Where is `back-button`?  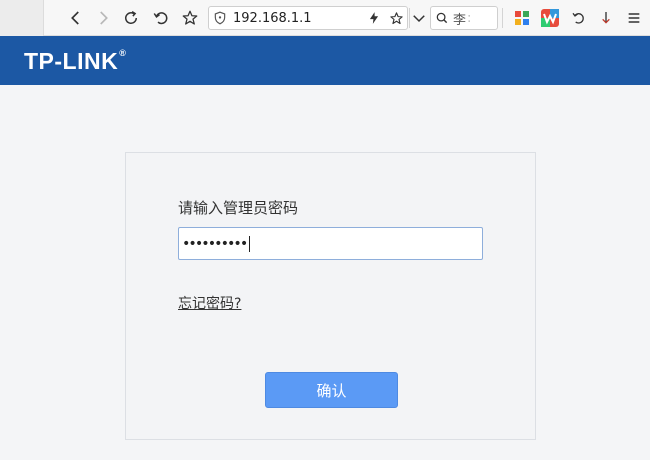 back-button is located at coordinates (76, 18).